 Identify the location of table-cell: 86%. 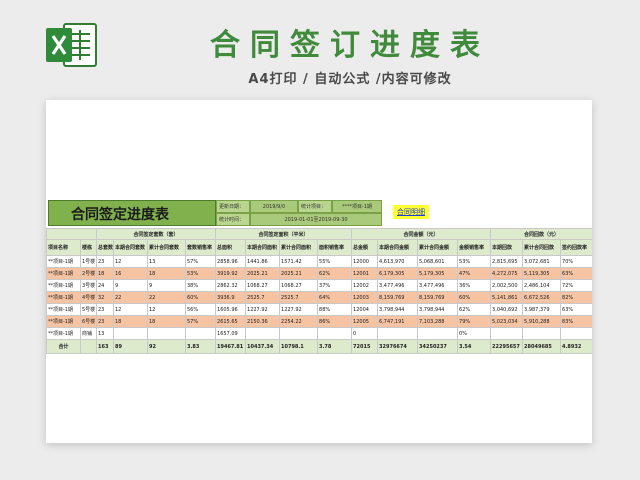
(335, 321).